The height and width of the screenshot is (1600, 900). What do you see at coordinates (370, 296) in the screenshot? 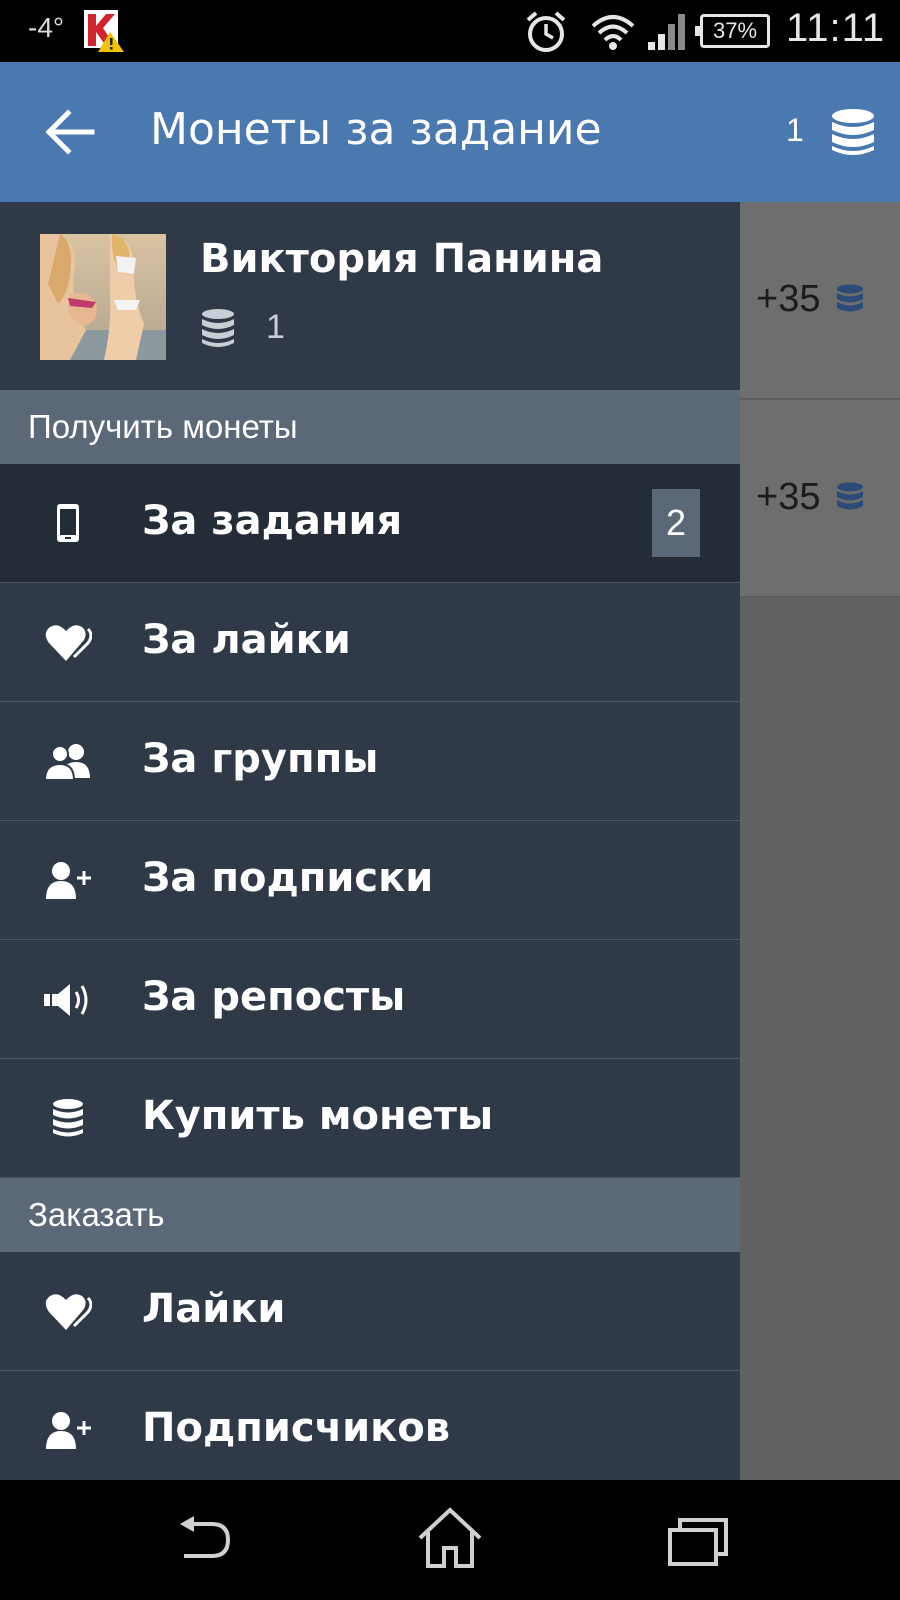
I see `profile-header: Виктория Панина 1` at bounding box center [370, 296].